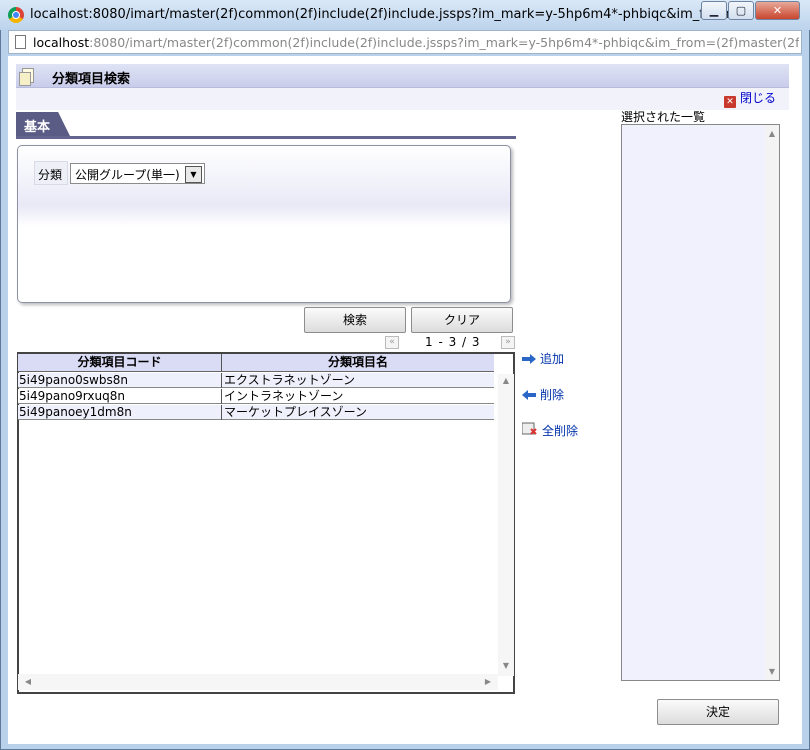 This screenshot has width=810, height=750. What do you see at coordinates (26, 77) in the screenshot?
I see `document-icon` at bounding box center [26, 77].